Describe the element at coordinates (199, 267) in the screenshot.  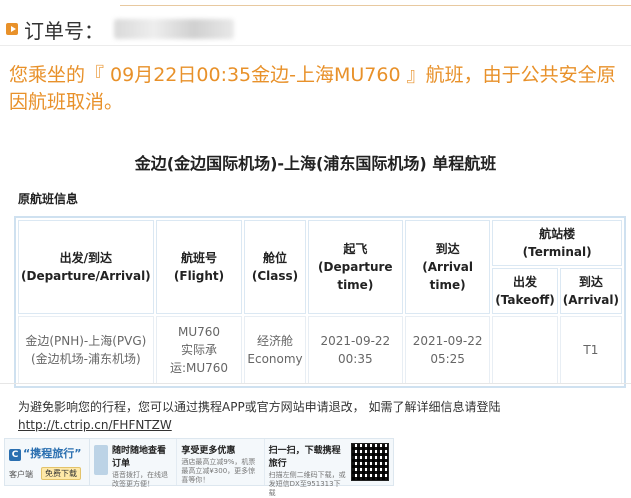
I see `header-flight: 航班号 (Flight)` at that location.